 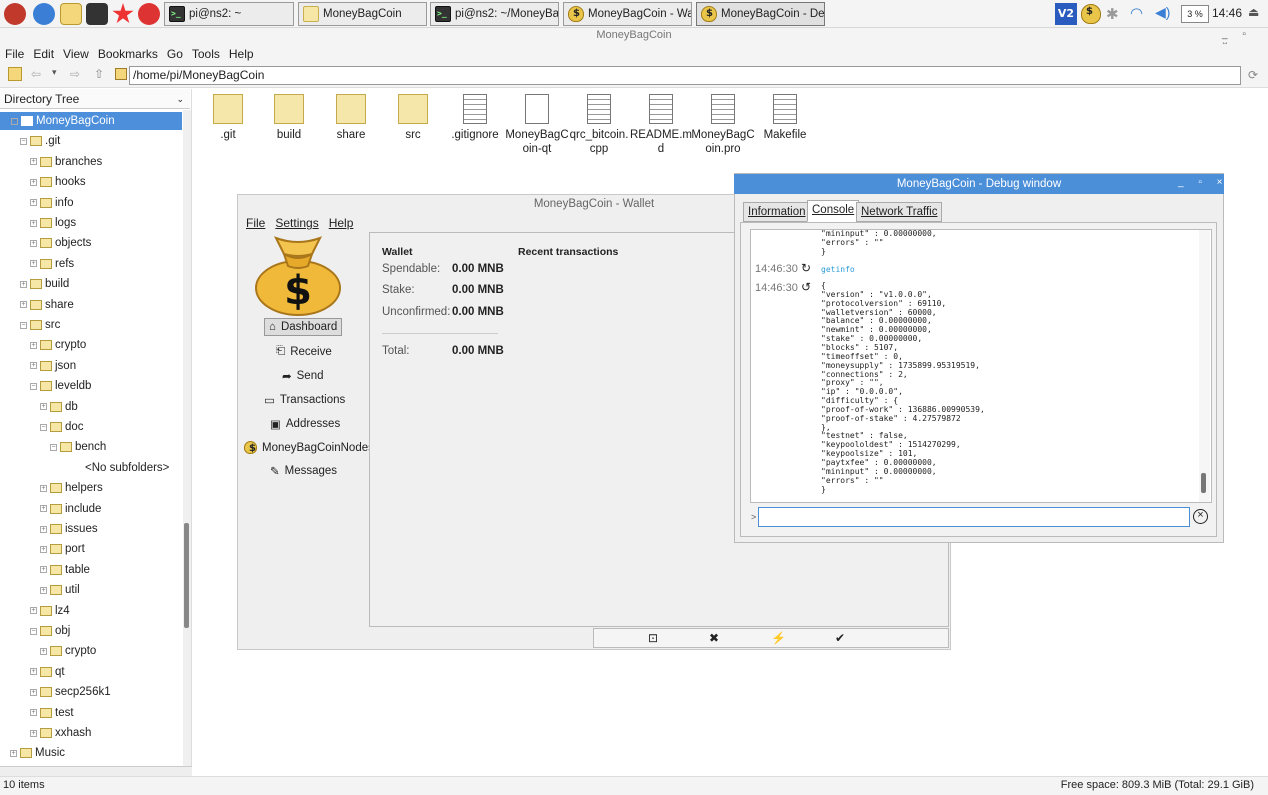 What do you see at coordinates (40, 325) in the screenshot?
I see `tree-item: − src` at bounding box center [40, 325].